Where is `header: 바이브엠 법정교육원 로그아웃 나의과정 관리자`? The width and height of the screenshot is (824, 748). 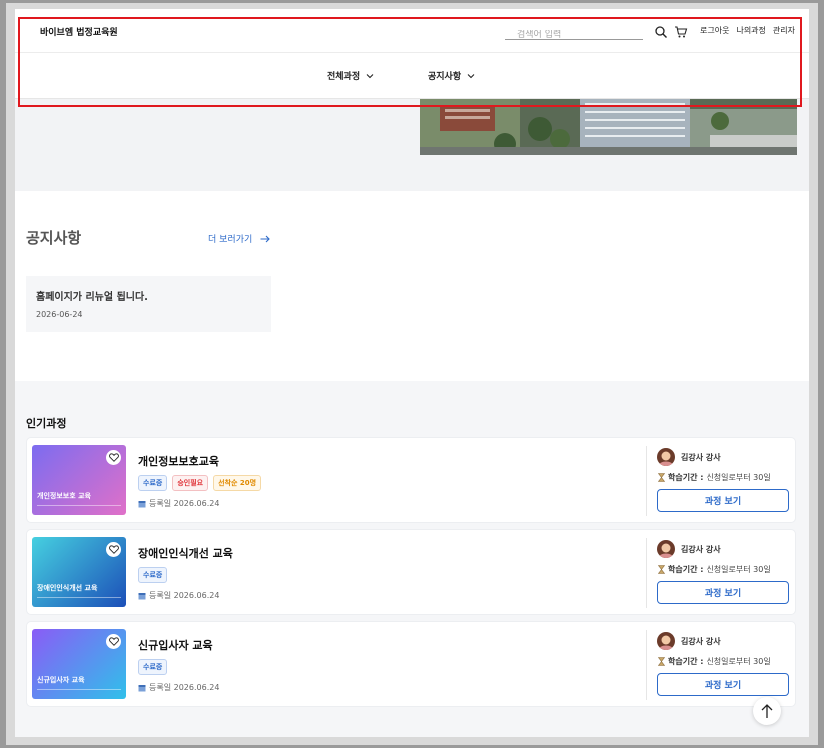
header: 바이브엠 법정교육원 로그아웃 나의과정 관리자 is located at coordinates (412, 31).